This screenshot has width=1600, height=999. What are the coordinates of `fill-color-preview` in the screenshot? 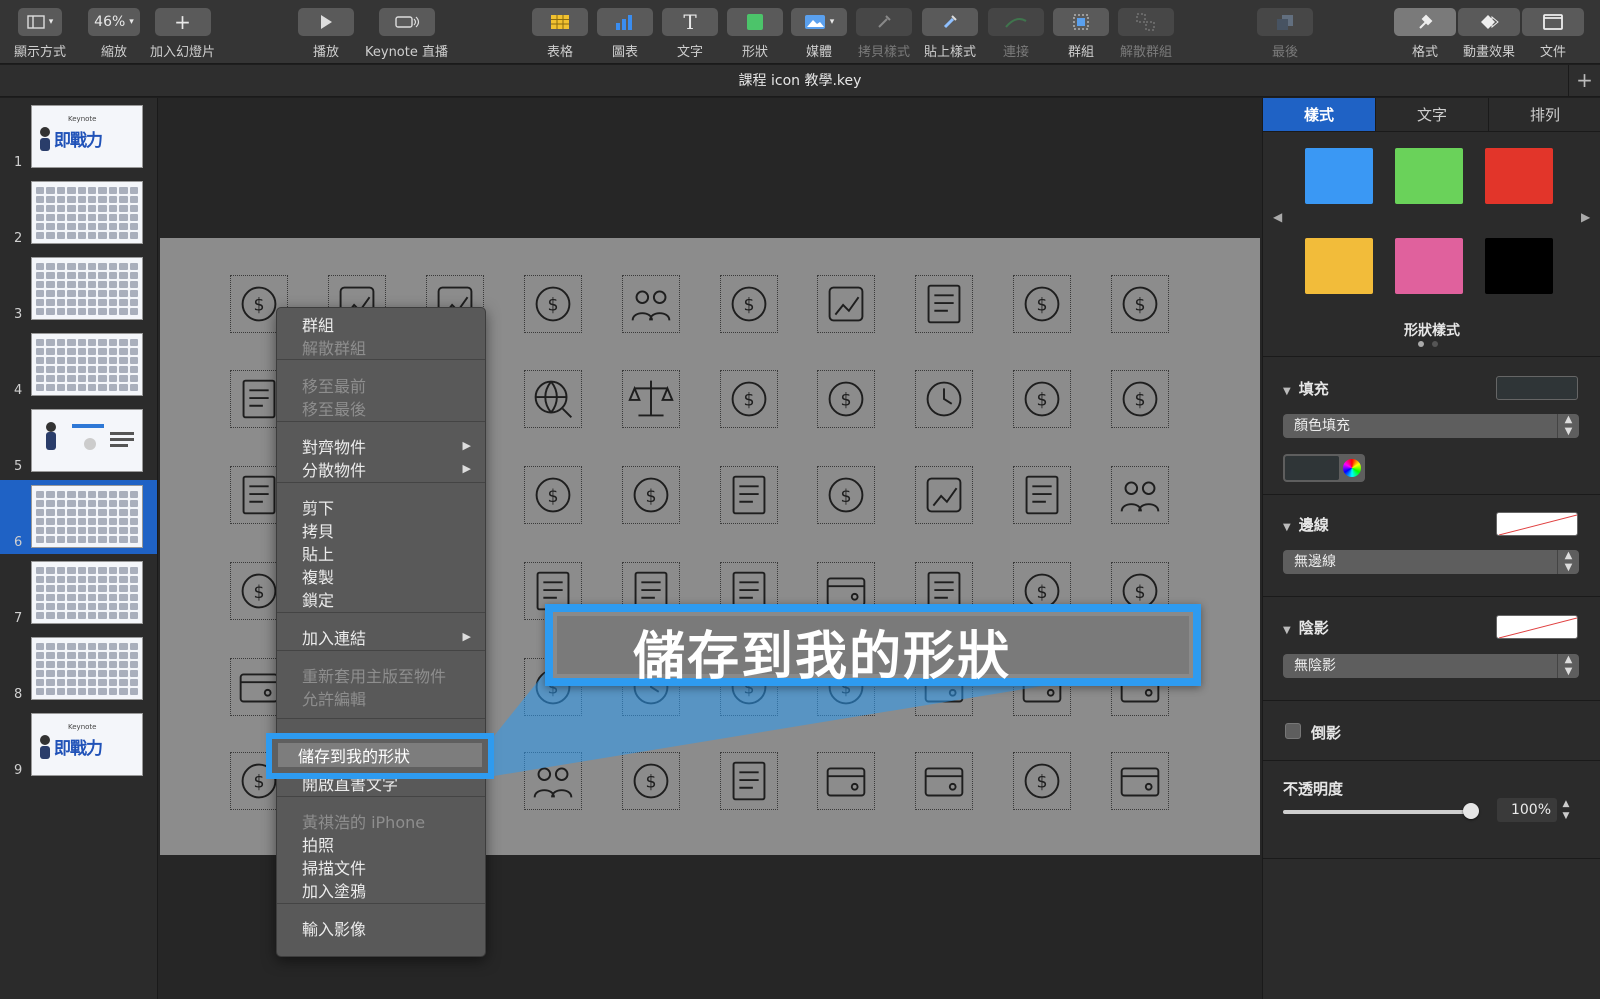 It's located at (1537, 388).